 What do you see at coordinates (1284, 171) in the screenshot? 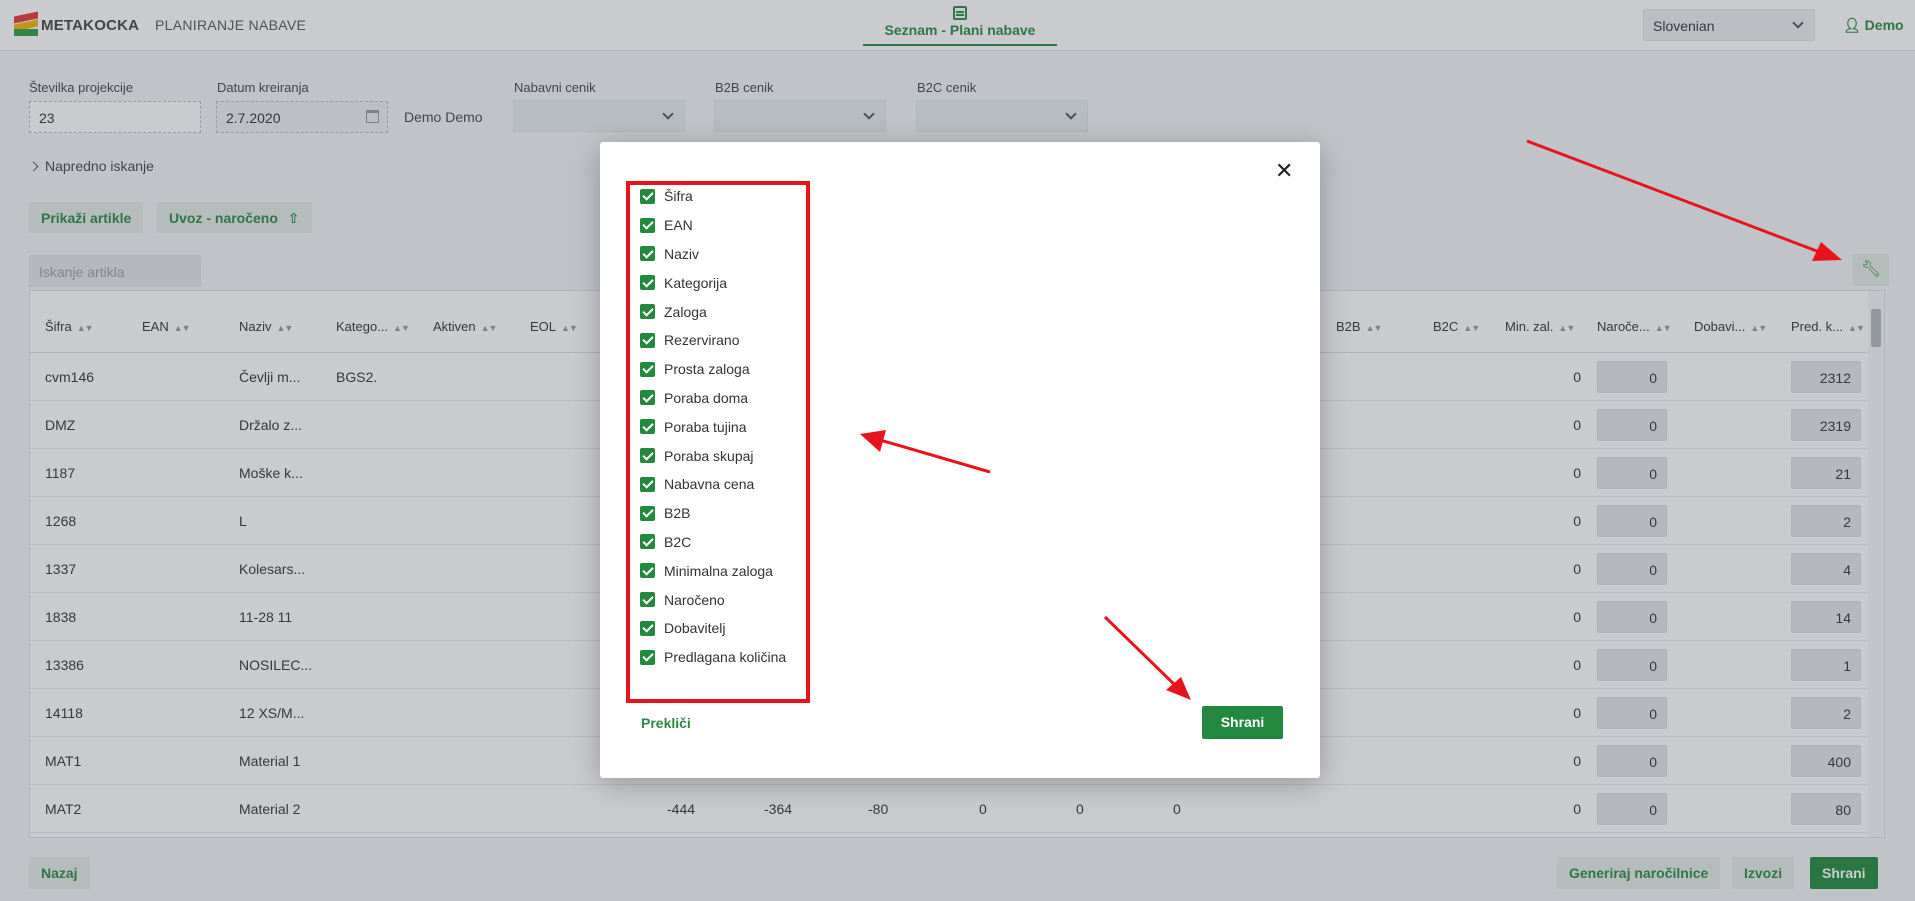
I see `close-icon: ✕` at bounding box center [1284, 171].